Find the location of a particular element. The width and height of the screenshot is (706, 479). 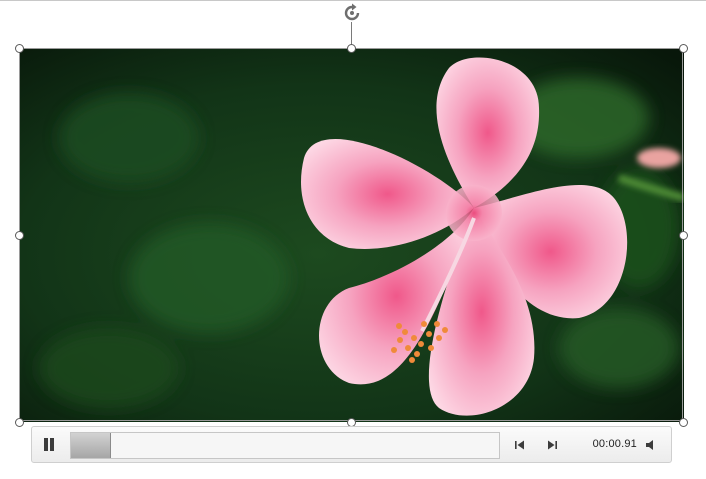

media-control-bar: 00:00.91 is located at coordinates (351, 444).